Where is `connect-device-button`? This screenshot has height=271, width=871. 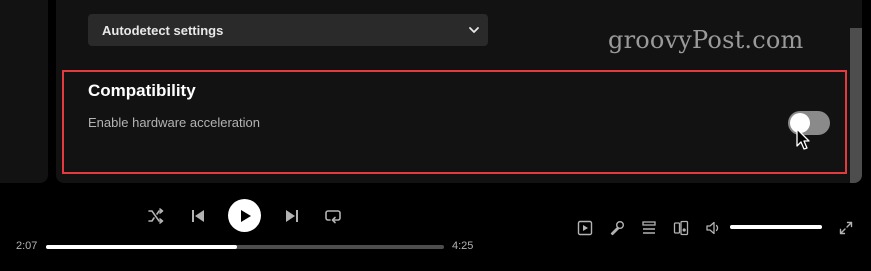
connect-device-button is located at coordinates (681, 228).